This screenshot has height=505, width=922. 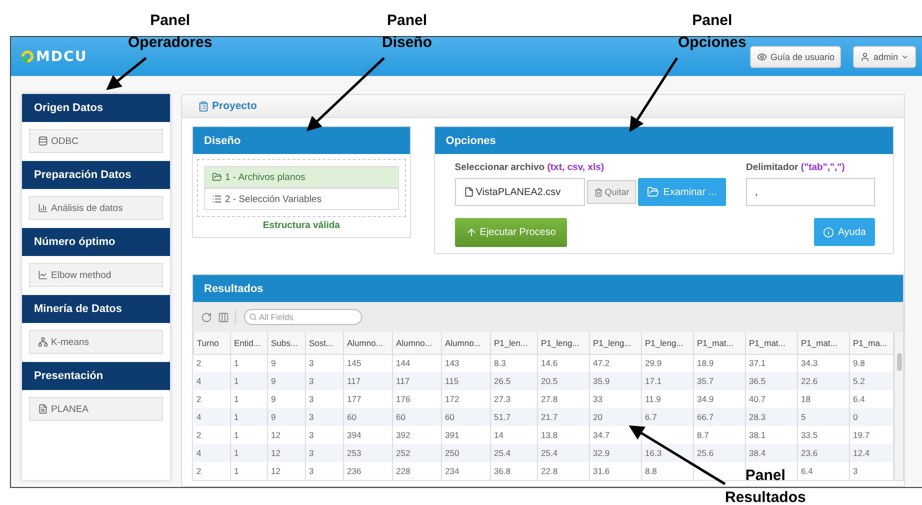 I want to click on guide-button: Guía de usuario, so click(x=796, y=57).